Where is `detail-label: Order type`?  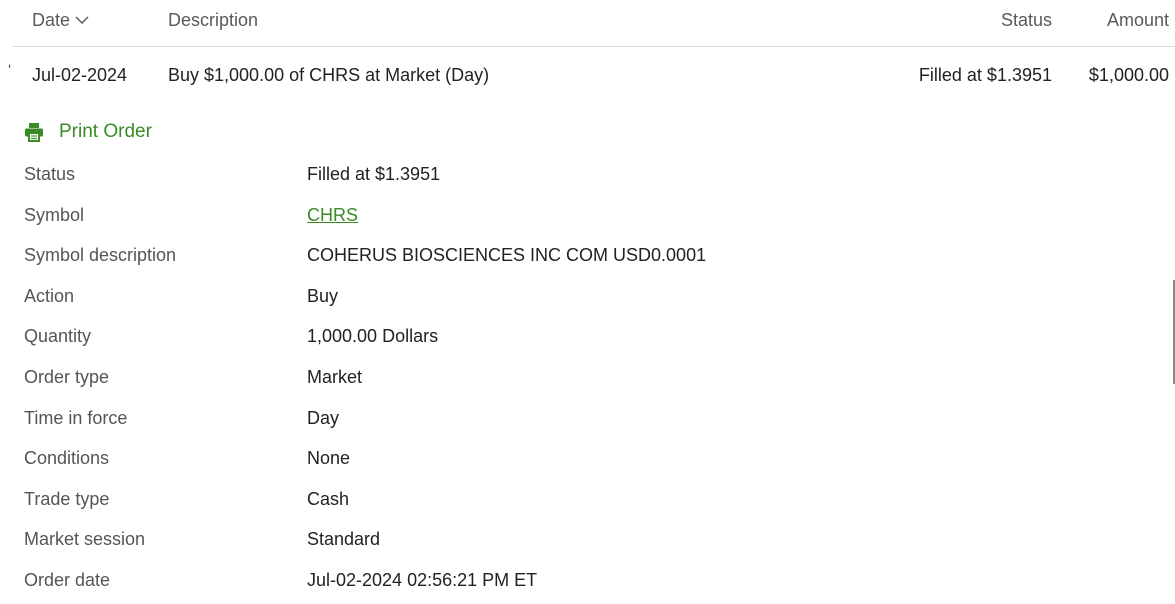 detail-label: Order type is located at coordinates (67, 376).